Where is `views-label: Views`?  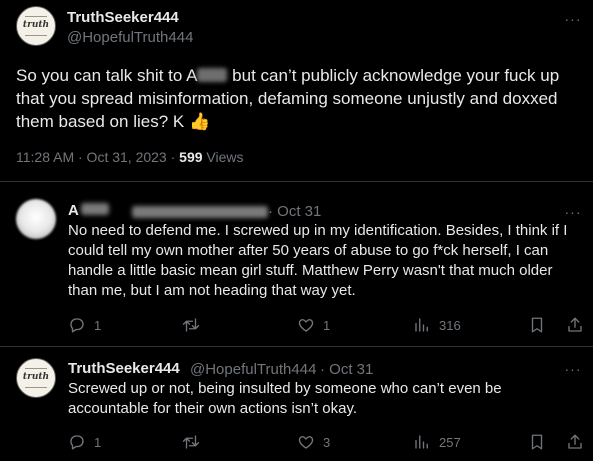 views-label: Views is located at coordinates (223, 157).